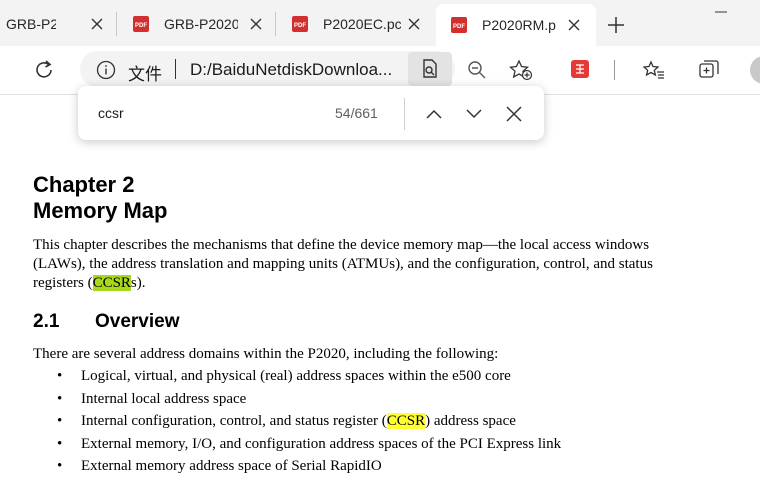 The width and height of the screenshot is (760, 487). I want to click on collections-button, so click(709, 70).